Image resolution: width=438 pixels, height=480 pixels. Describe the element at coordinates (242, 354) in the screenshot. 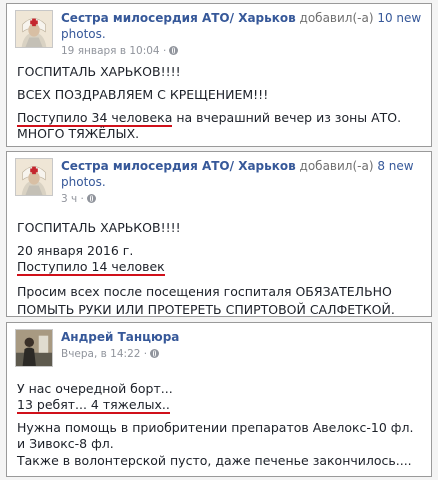

I see `post-meta: Вчера, в 14:22 ·` at that location.